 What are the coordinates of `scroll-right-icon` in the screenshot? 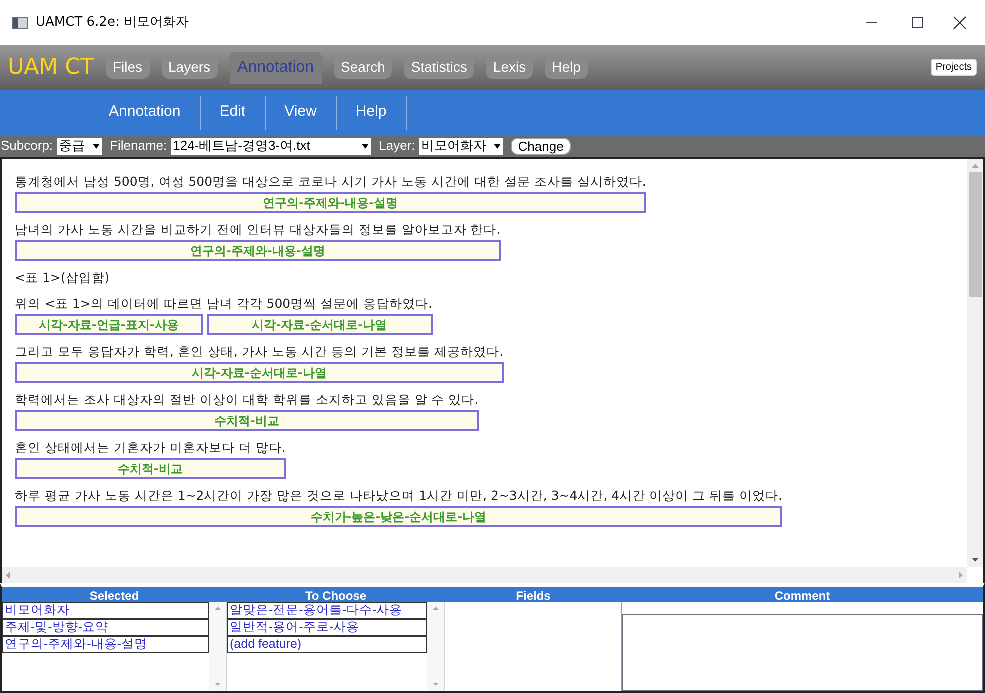 It's located at (961, 575).